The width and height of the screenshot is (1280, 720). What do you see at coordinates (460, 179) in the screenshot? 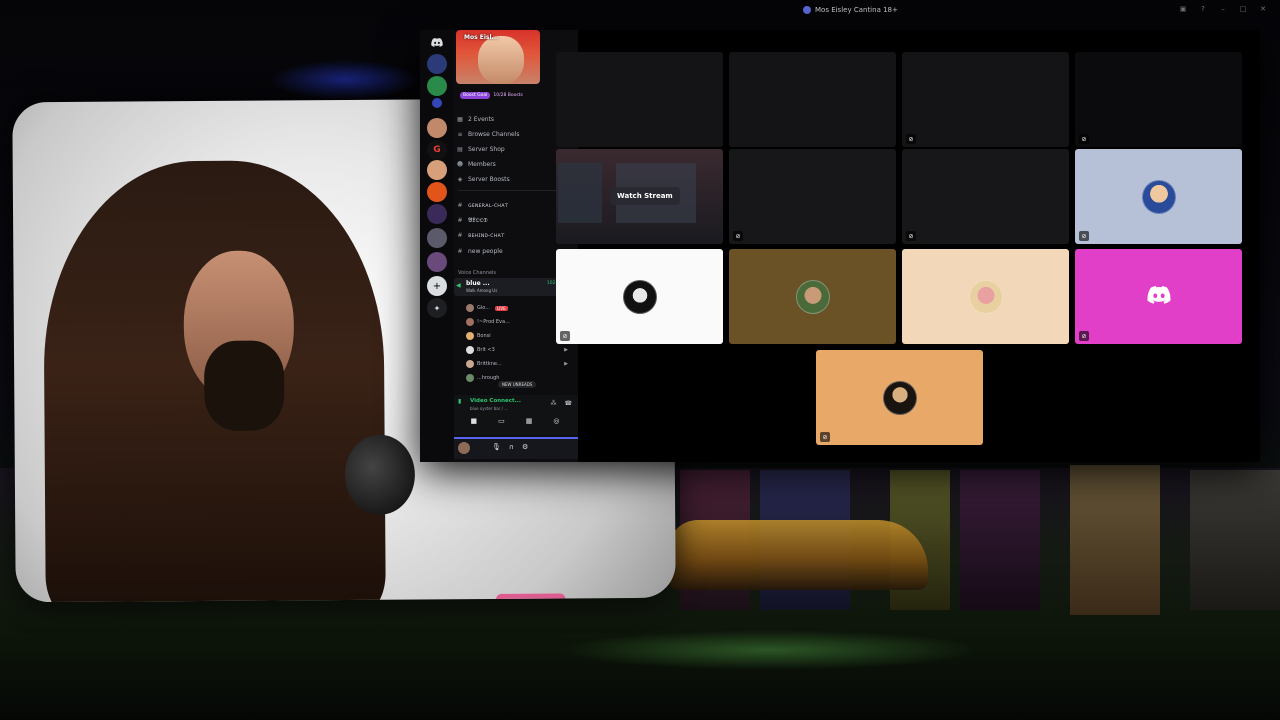
I see `boost-icon: ◈` at bounding box center [460, 179].